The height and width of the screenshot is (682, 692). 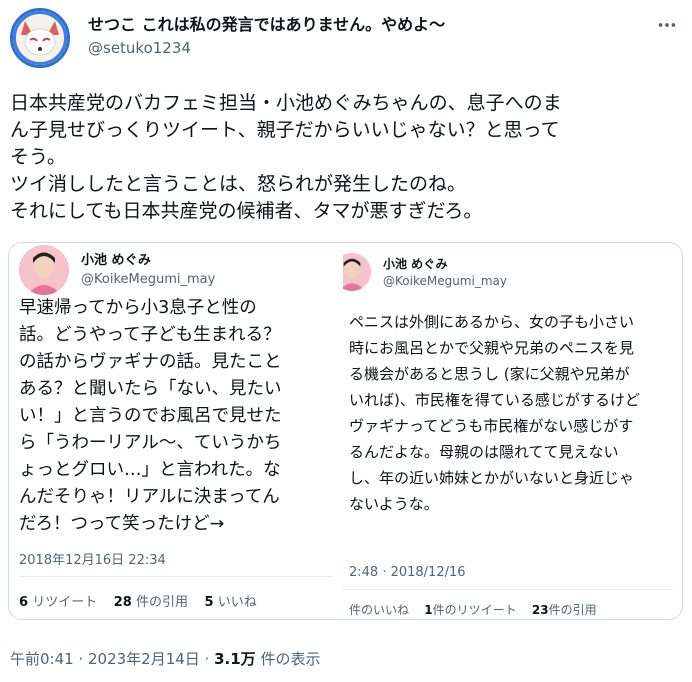 I want to click on quotes-count: 28, so click(x=122, y=602).